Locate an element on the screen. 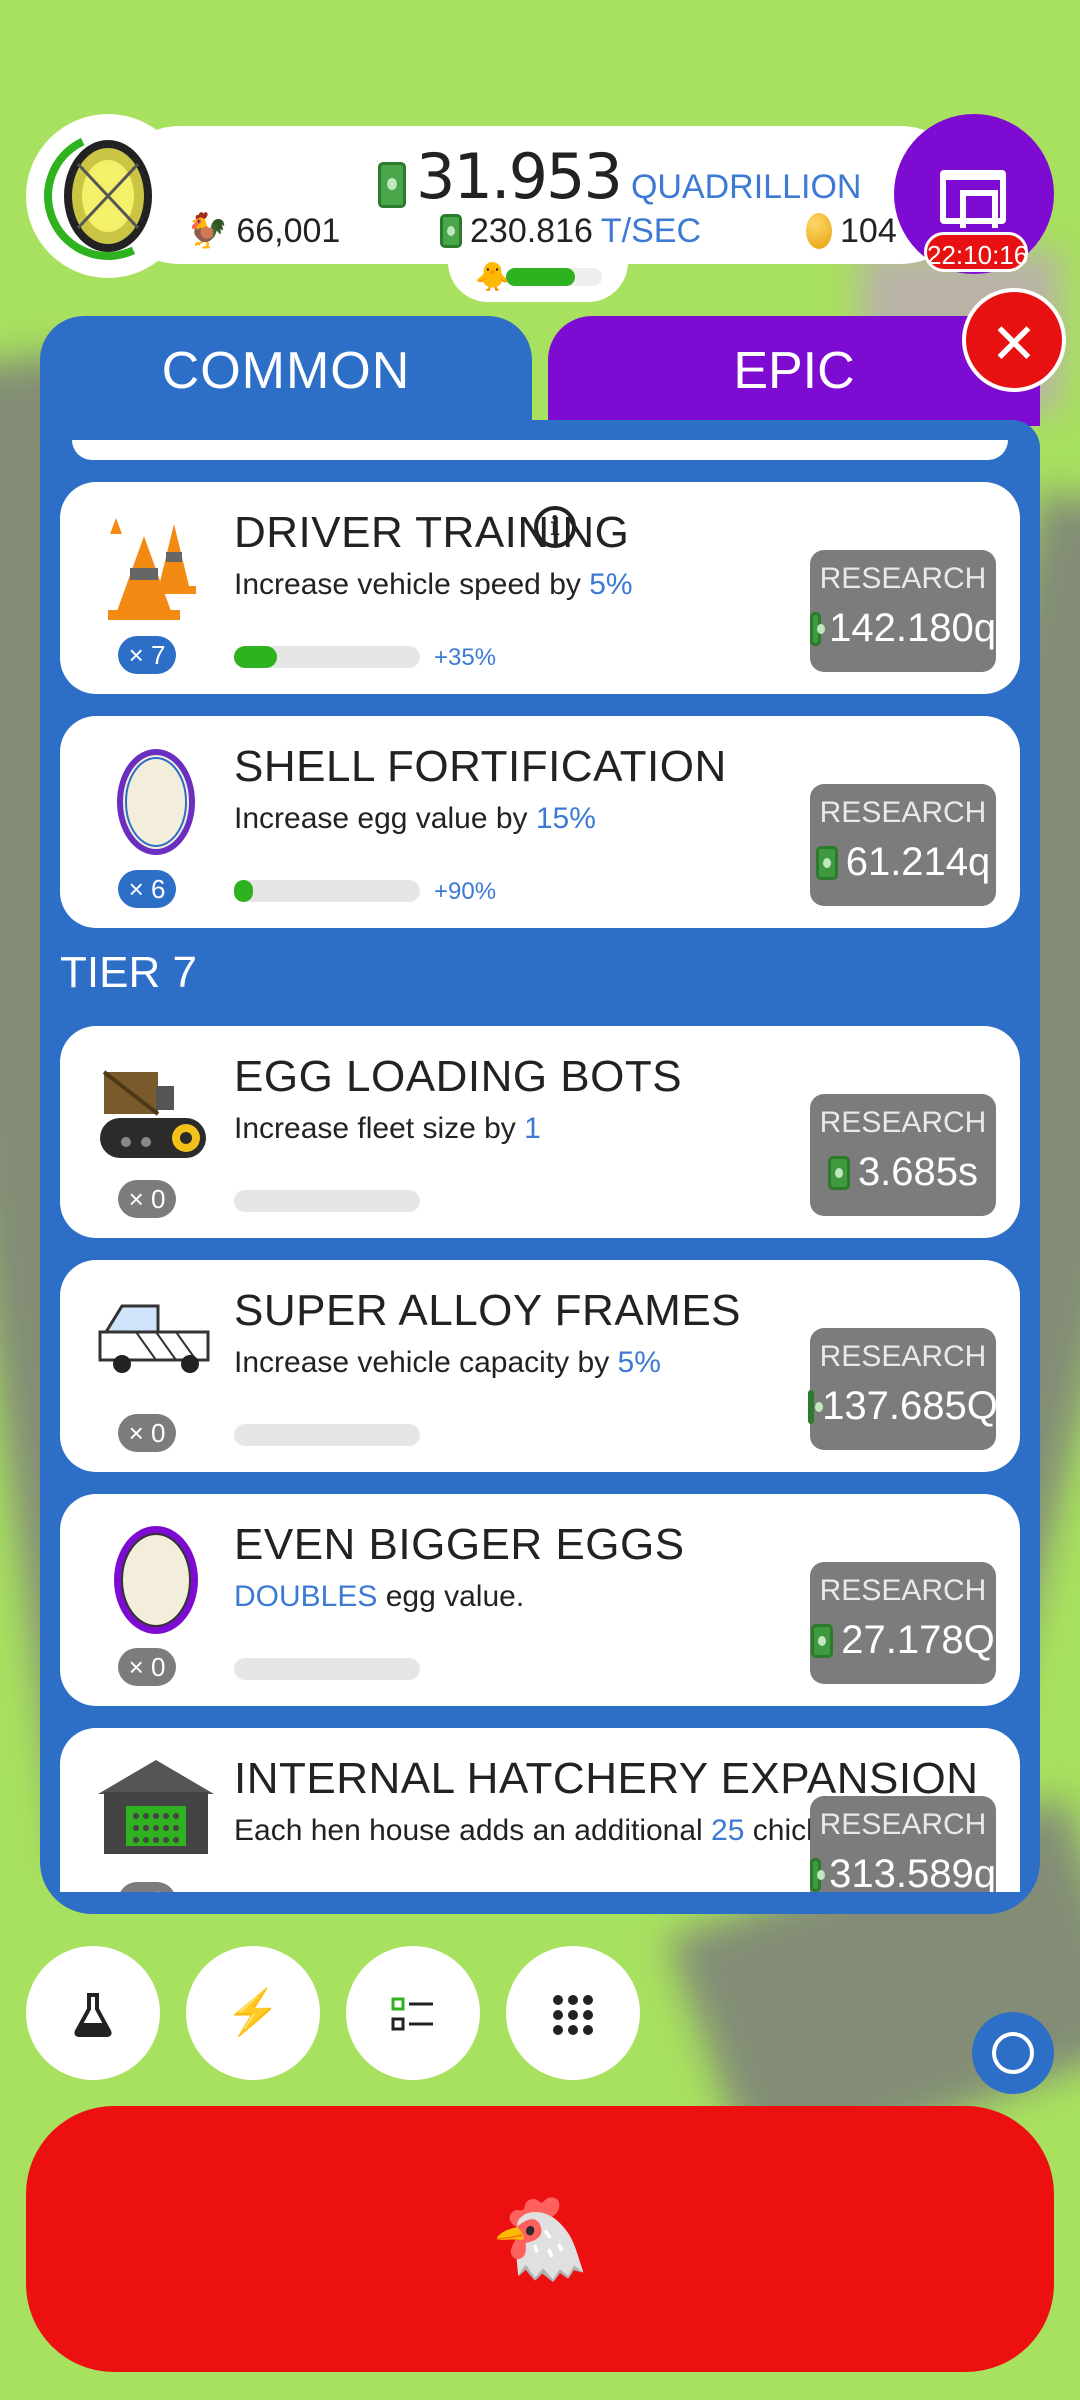 The image size is (1080, 2400). missions-icon is located at coordinates (412, 2014).